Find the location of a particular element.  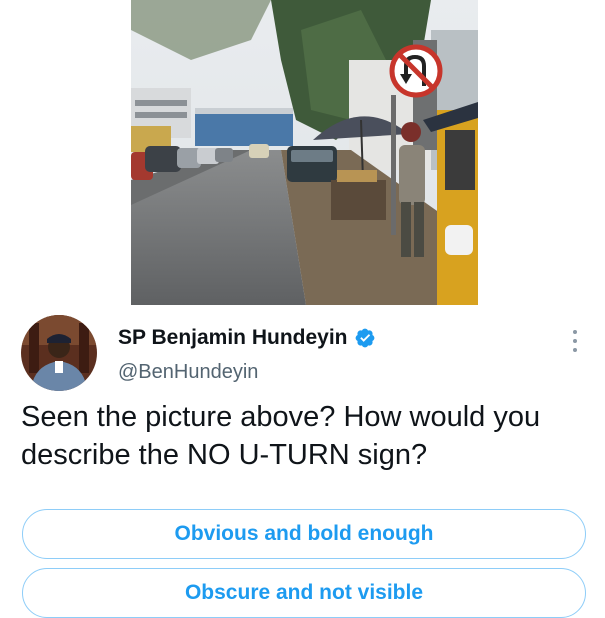

more-options-icon is located at coordinates (575, 341).